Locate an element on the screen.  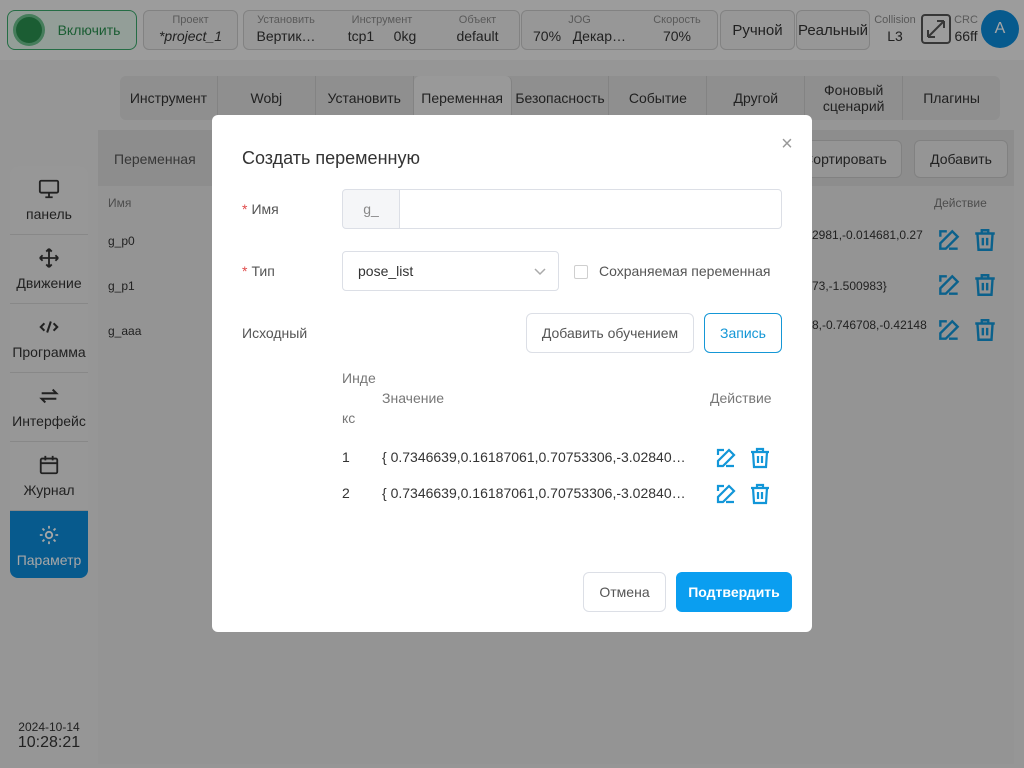
persist-label: Сохраняемая переменная is located at coordinates (684, 271).